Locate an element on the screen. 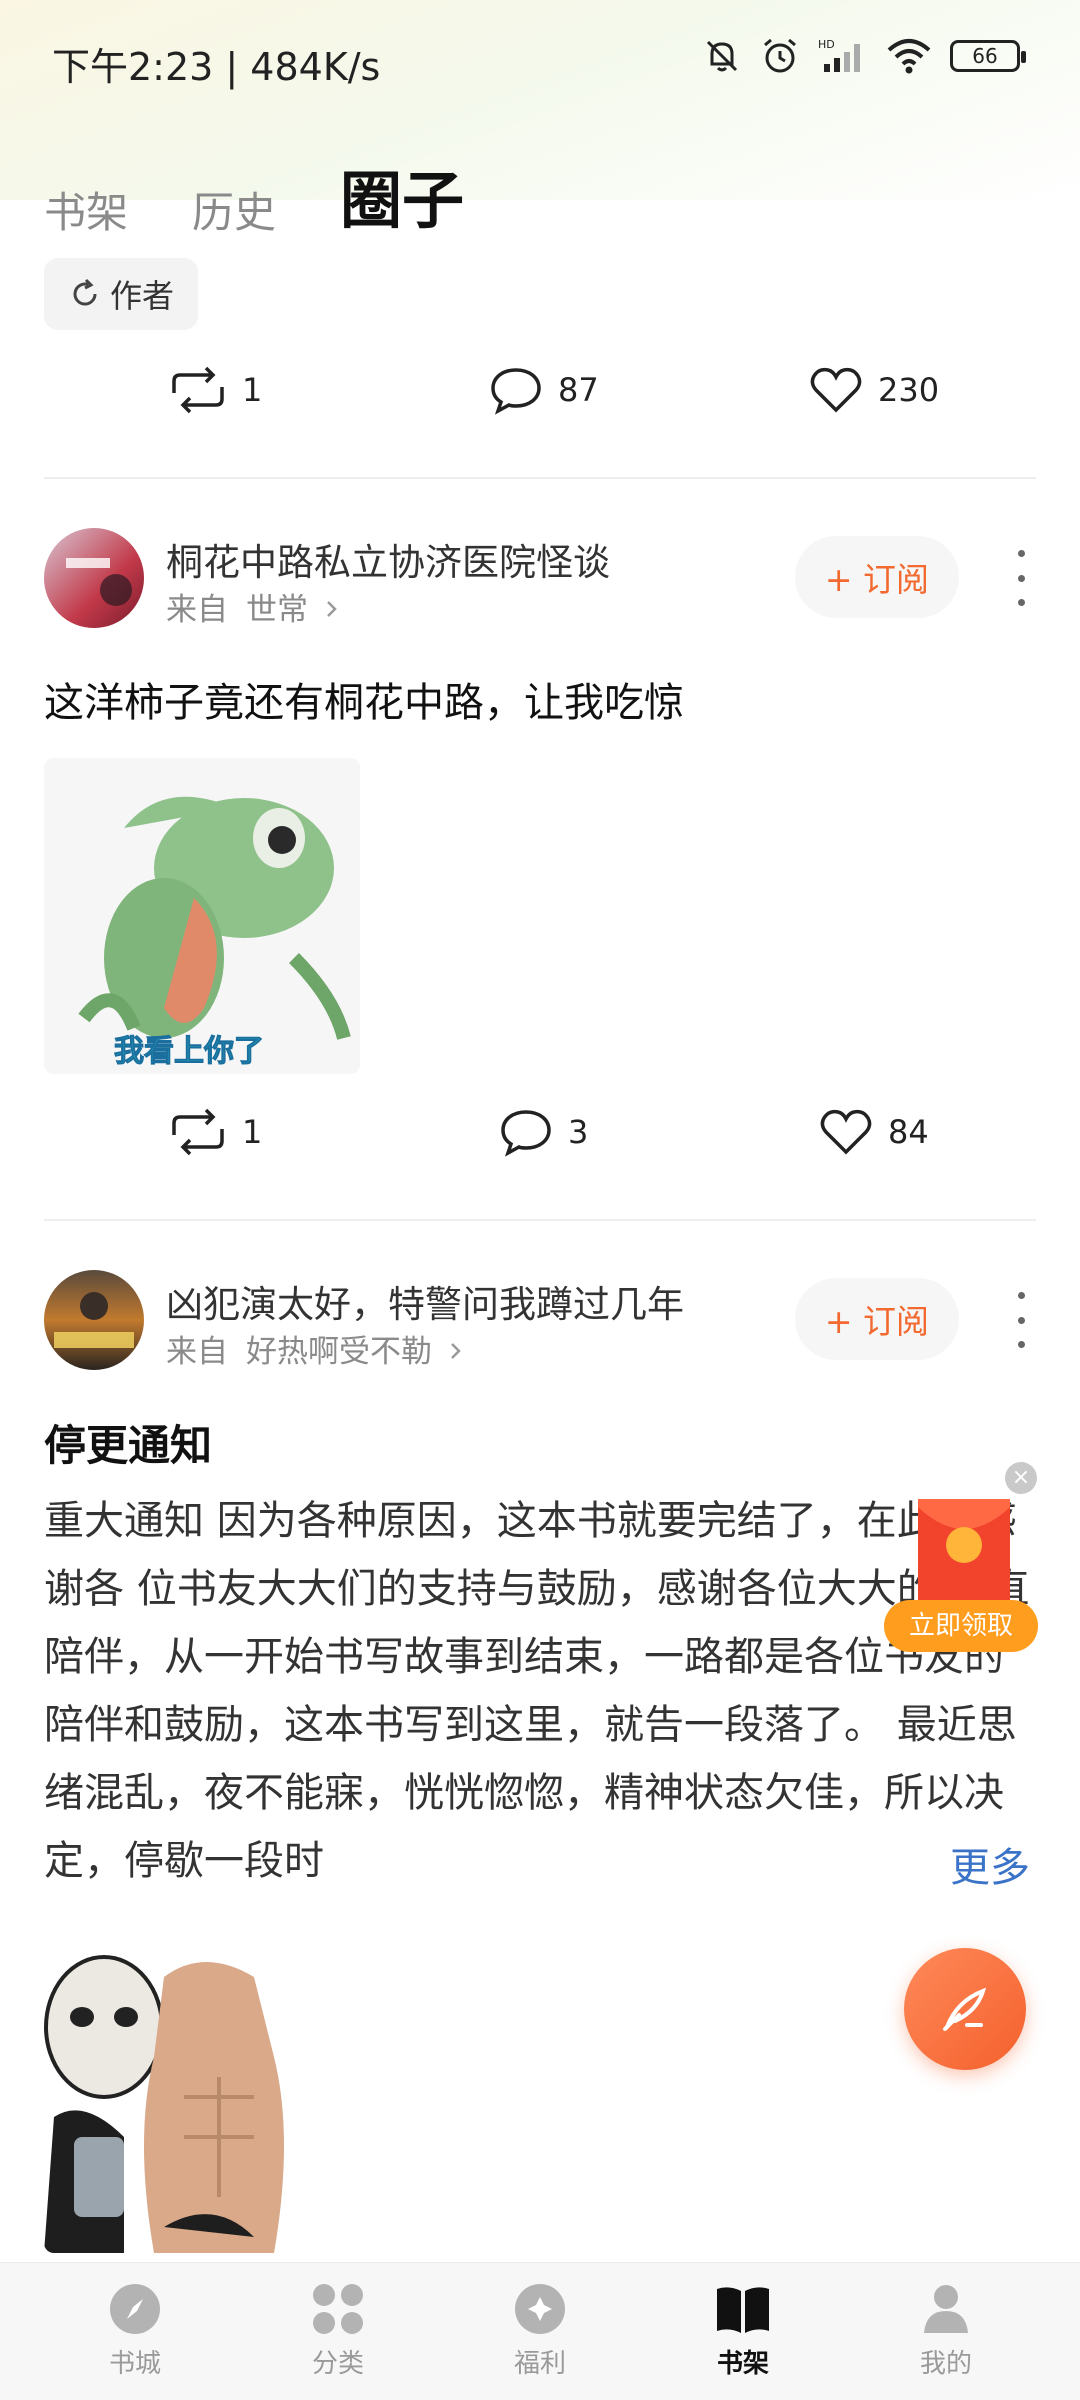 The width and height of the screenshot is (1080, 2400). quill-pen-icon is located at coordinates (965, 2009).